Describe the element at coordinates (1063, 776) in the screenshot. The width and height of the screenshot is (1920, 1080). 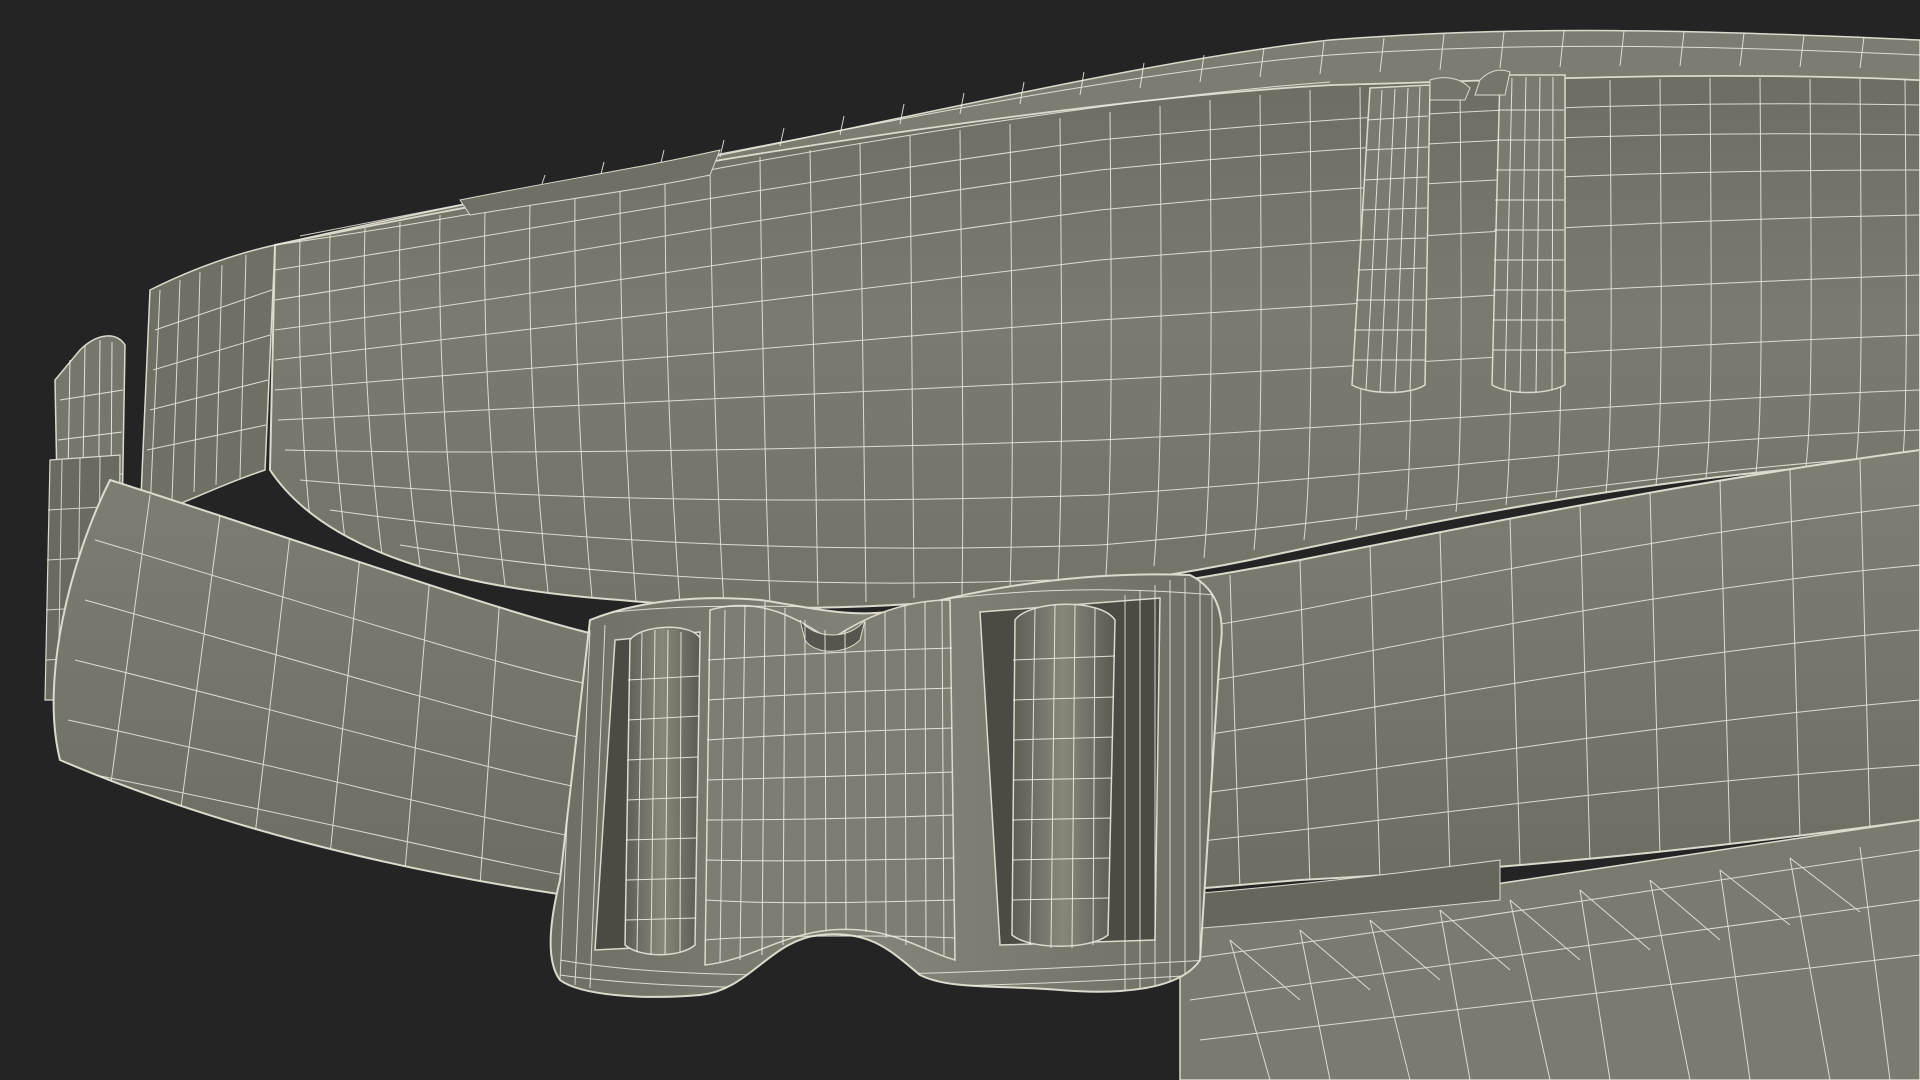
I see `buckle-roller-right` at that location.